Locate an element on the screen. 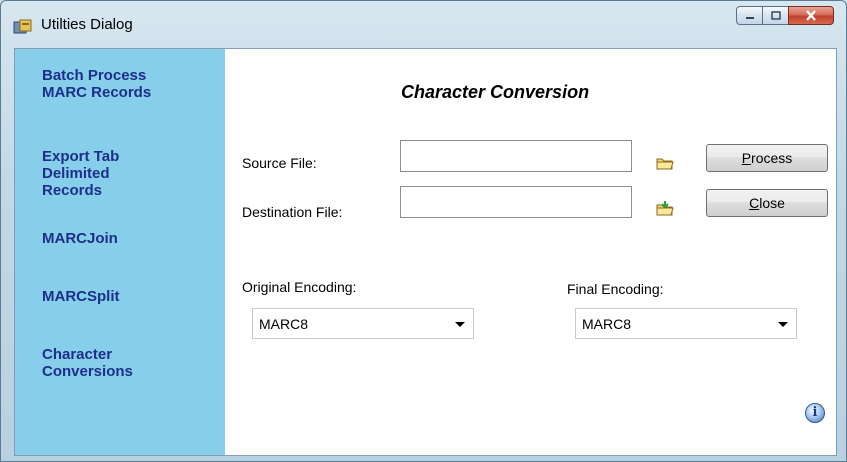 Image resolution: width=847 pixels, height=462 pixels. original-encoding-label: Original Encoding: is located at coordinates (299, 287).